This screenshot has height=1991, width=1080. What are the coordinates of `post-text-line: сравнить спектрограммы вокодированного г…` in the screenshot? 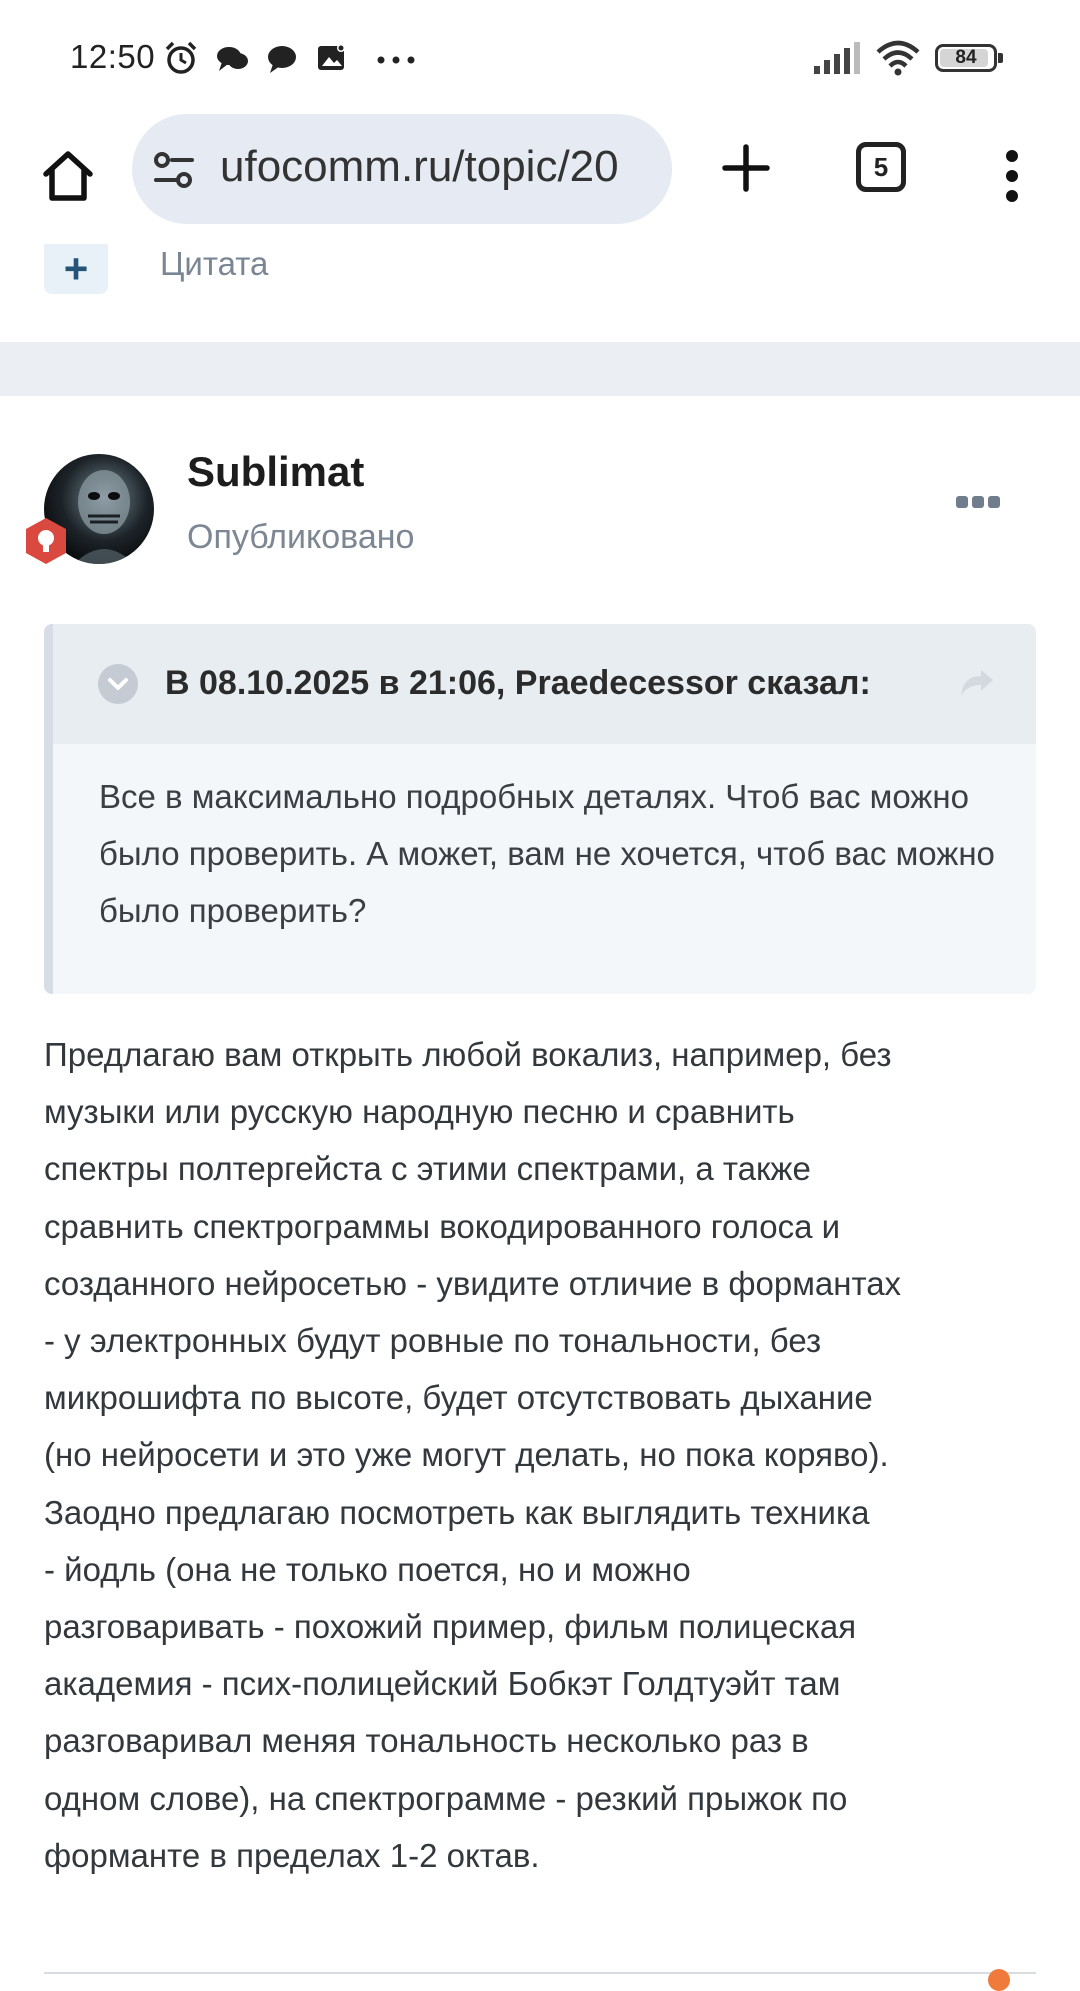 It's located at (442, 1226).